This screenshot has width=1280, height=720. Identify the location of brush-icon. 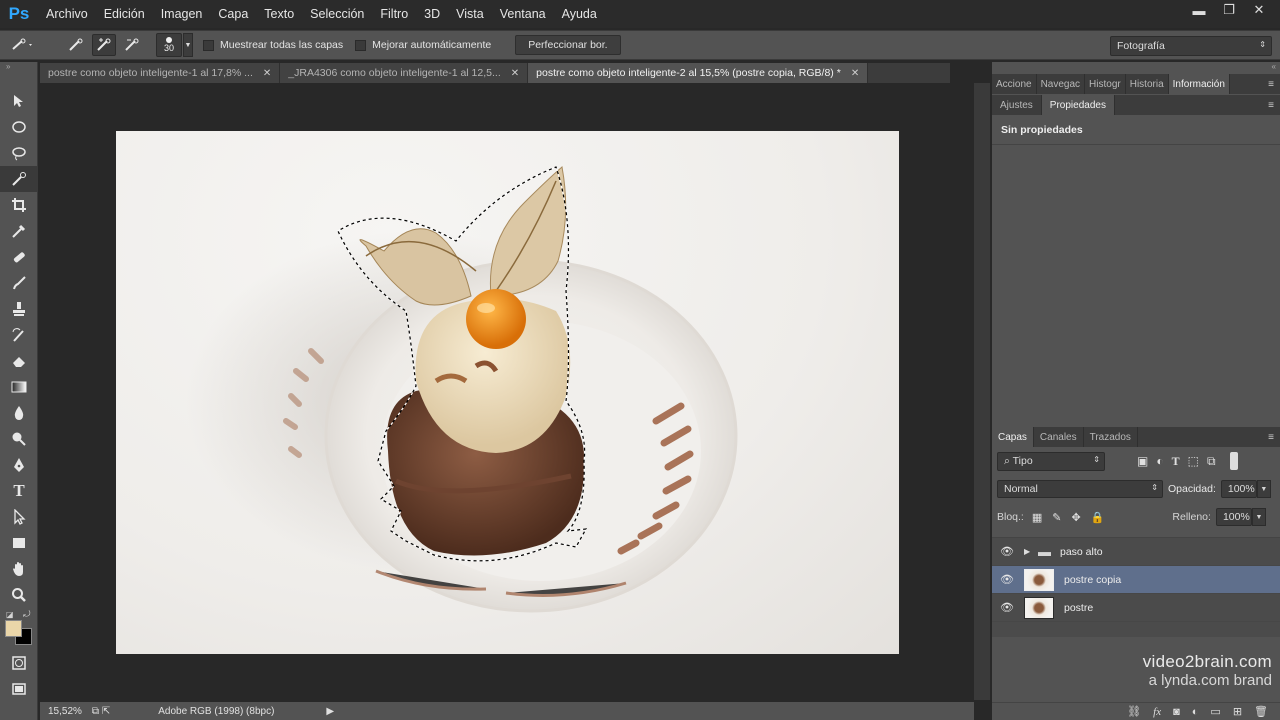
(19, 283).